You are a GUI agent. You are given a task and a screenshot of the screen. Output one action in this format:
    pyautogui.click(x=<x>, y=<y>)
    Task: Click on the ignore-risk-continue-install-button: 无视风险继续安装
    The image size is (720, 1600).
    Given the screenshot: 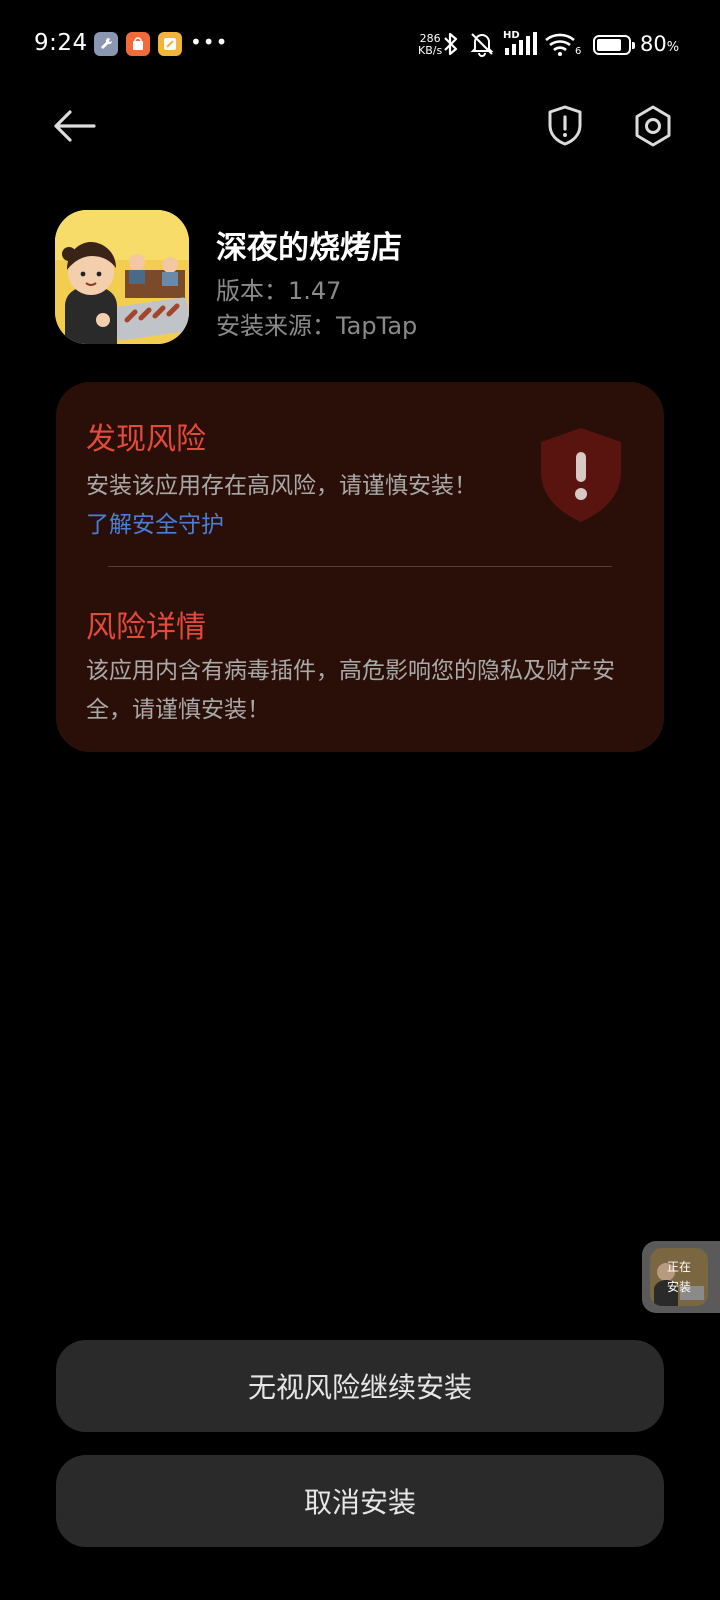 What is the action you would take?
    pyautogui.click(x=360, y=1386)
    